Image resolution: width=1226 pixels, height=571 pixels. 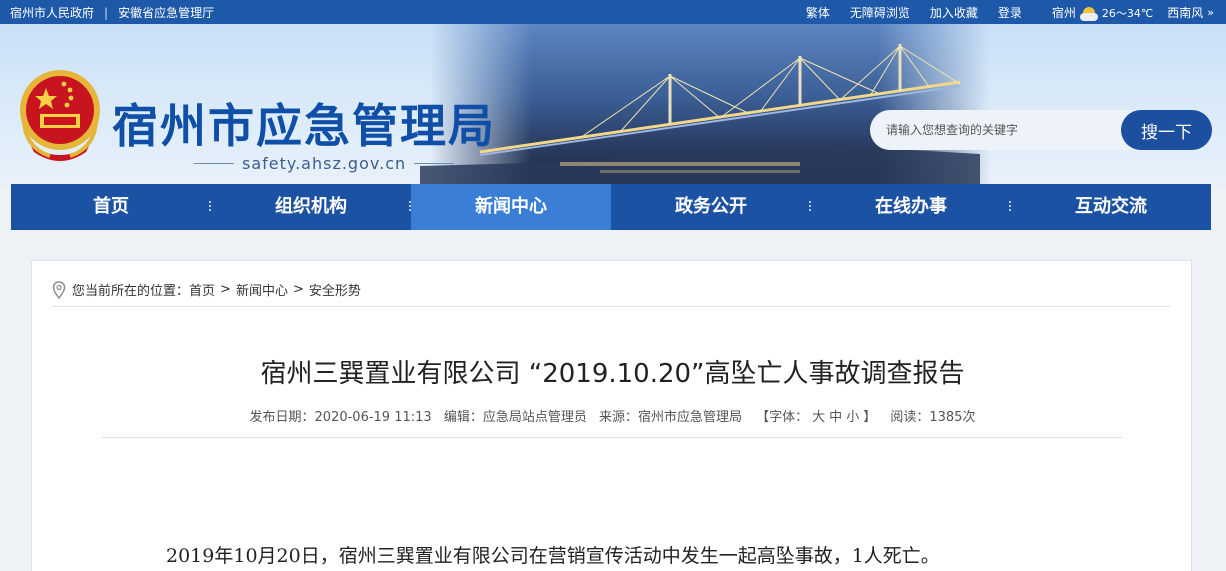 What do you see at coordinates (880, 12) in the screenshot?
I see `link-accessibility: 无障碍浏览` at bounding box center [880, 12].